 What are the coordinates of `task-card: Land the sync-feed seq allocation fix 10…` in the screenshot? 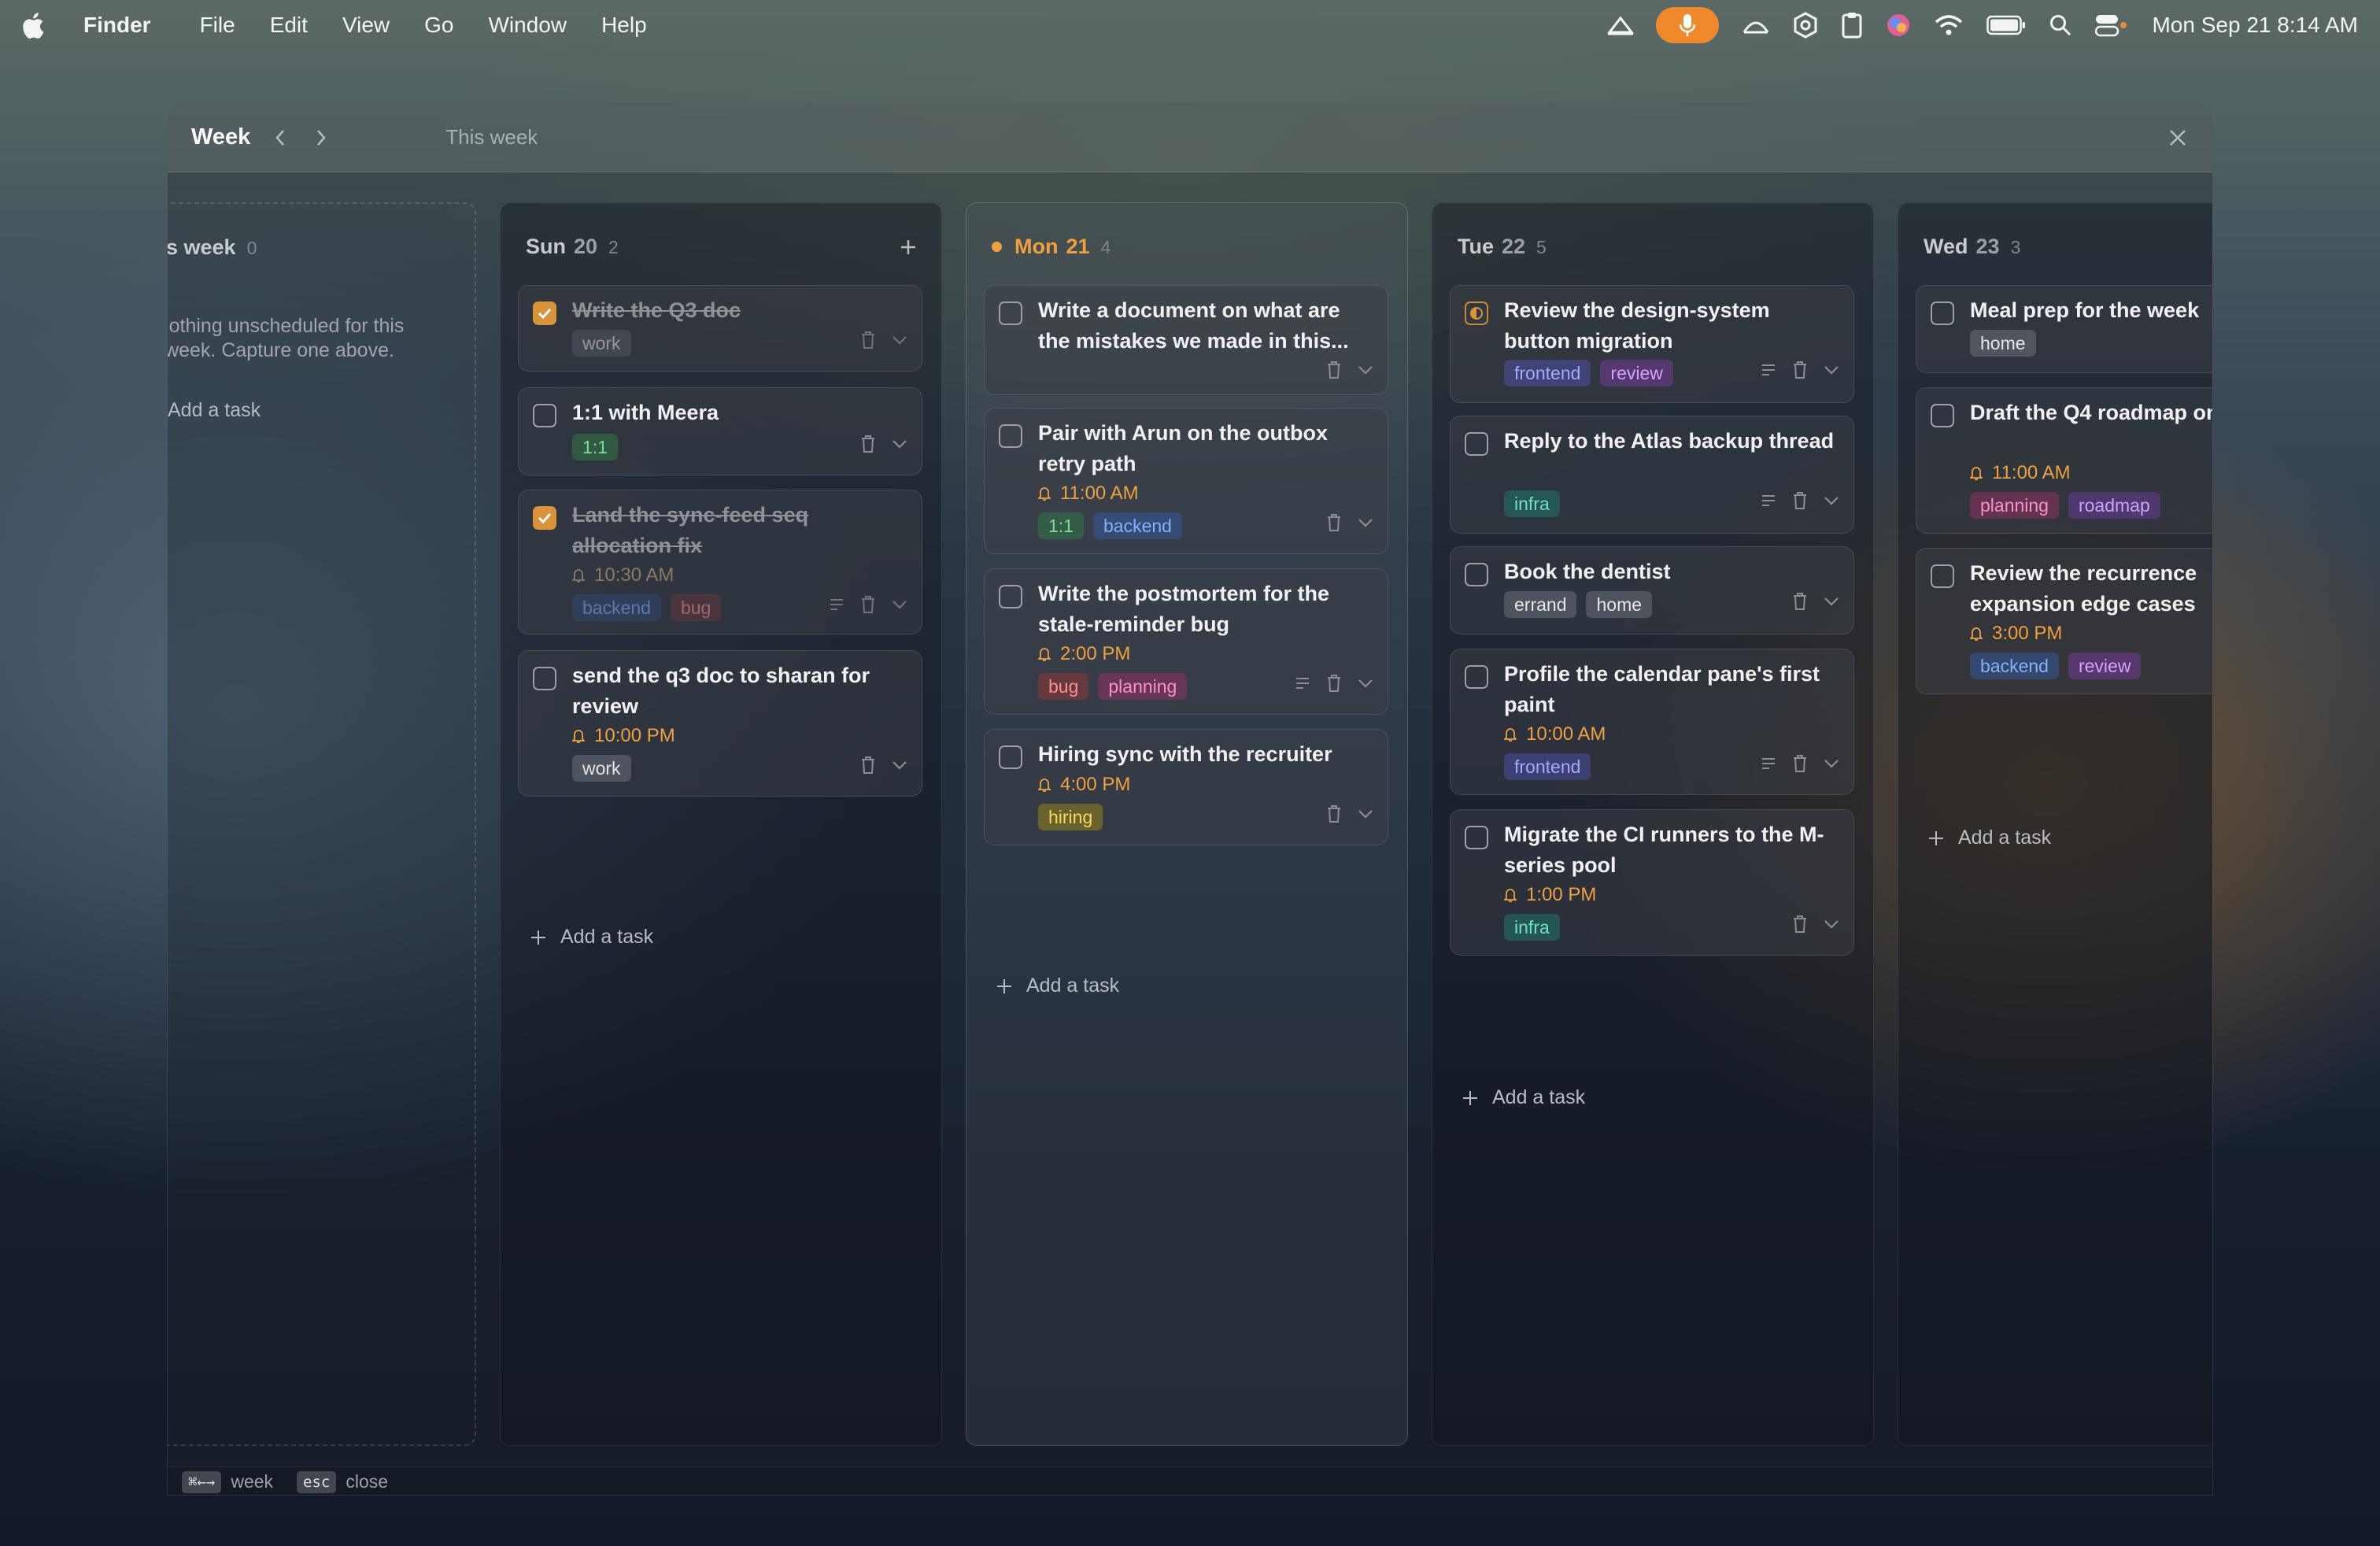 It's located at (720, 562).